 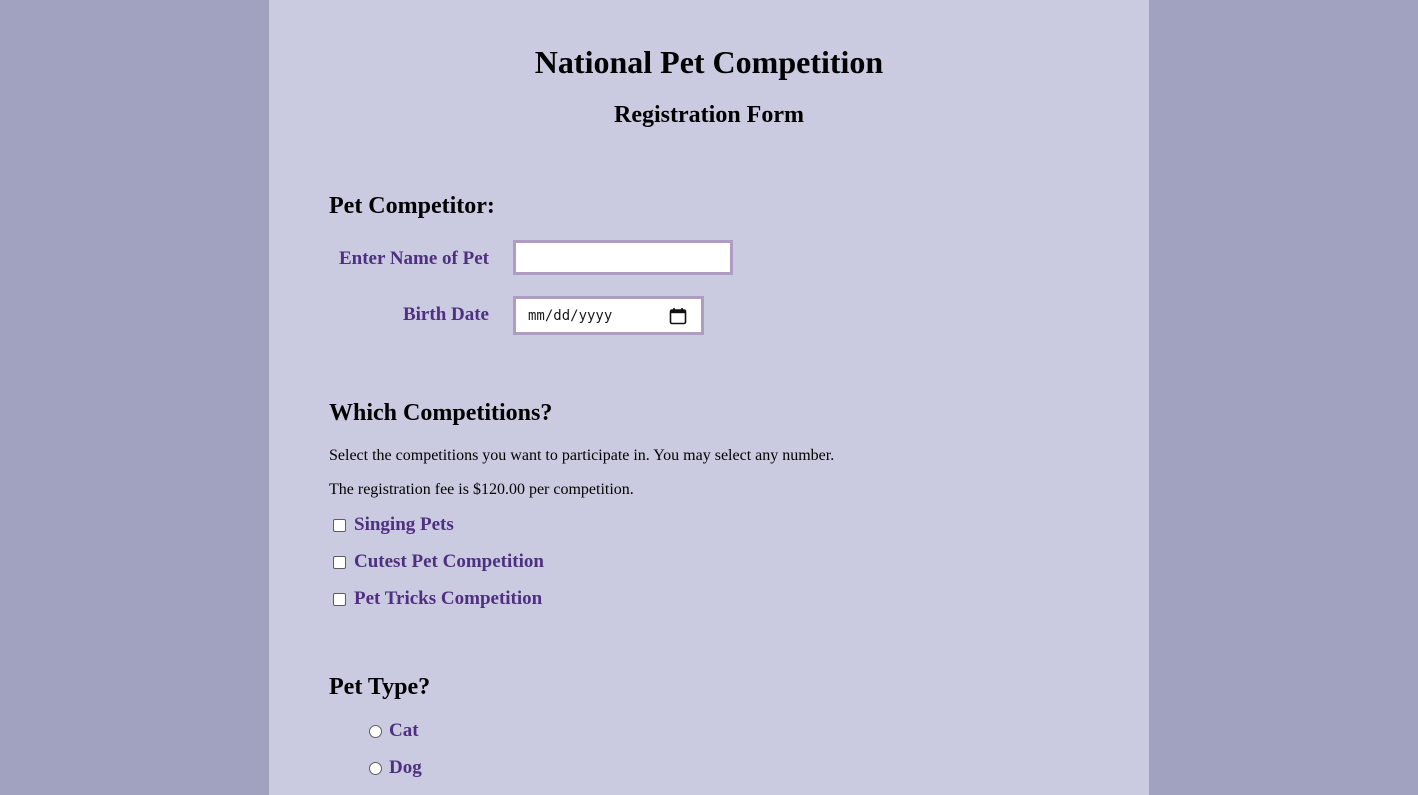 What do you see at coordinates (339, 599) in the screenshot?
I see `checkbox-pet-tricks` at bounding box center [339, 599].